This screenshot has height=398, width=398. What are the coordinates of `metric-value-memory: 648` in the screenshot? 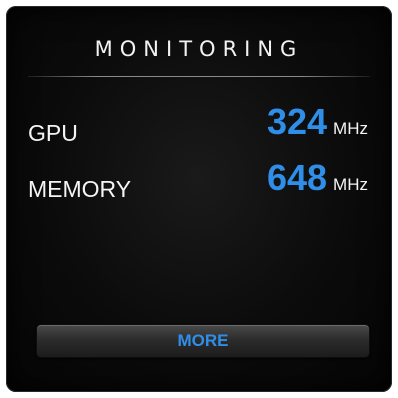 It's located at (297, 177).